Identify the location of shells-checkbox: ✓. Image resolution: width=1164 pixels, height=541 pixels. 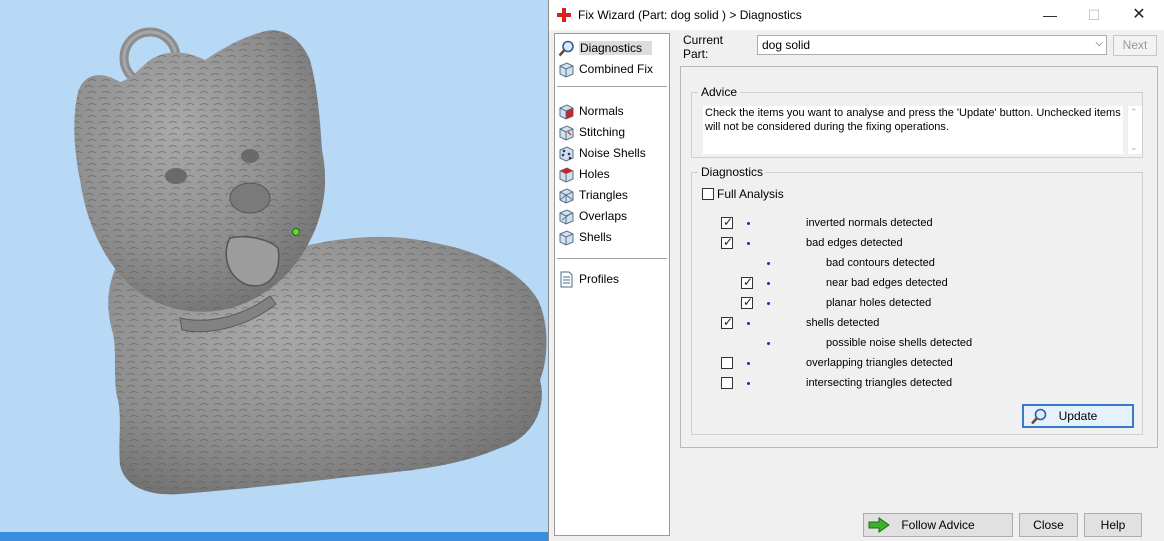
(727, 322).